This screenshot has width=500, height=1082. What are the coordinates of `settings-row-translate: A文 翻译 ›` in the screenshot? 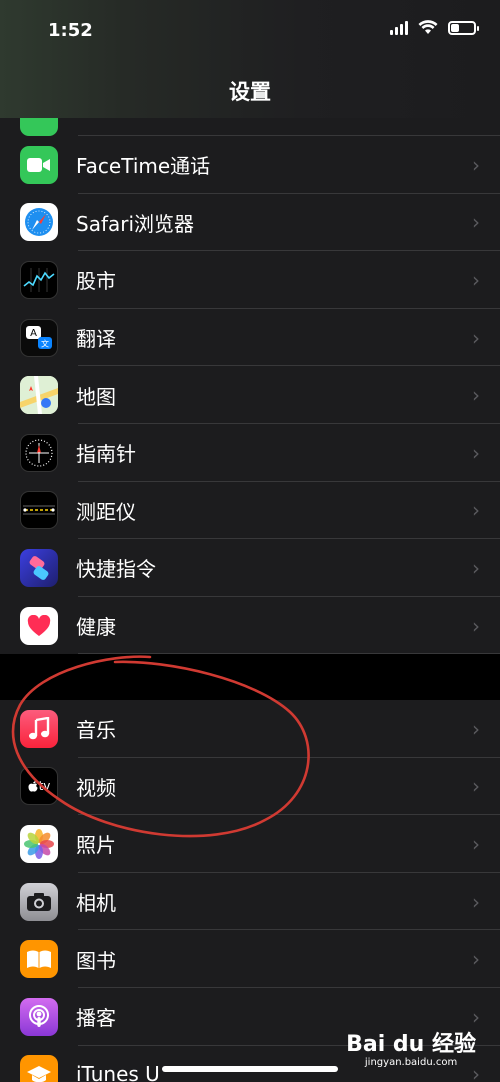 It's located at (250, 338).